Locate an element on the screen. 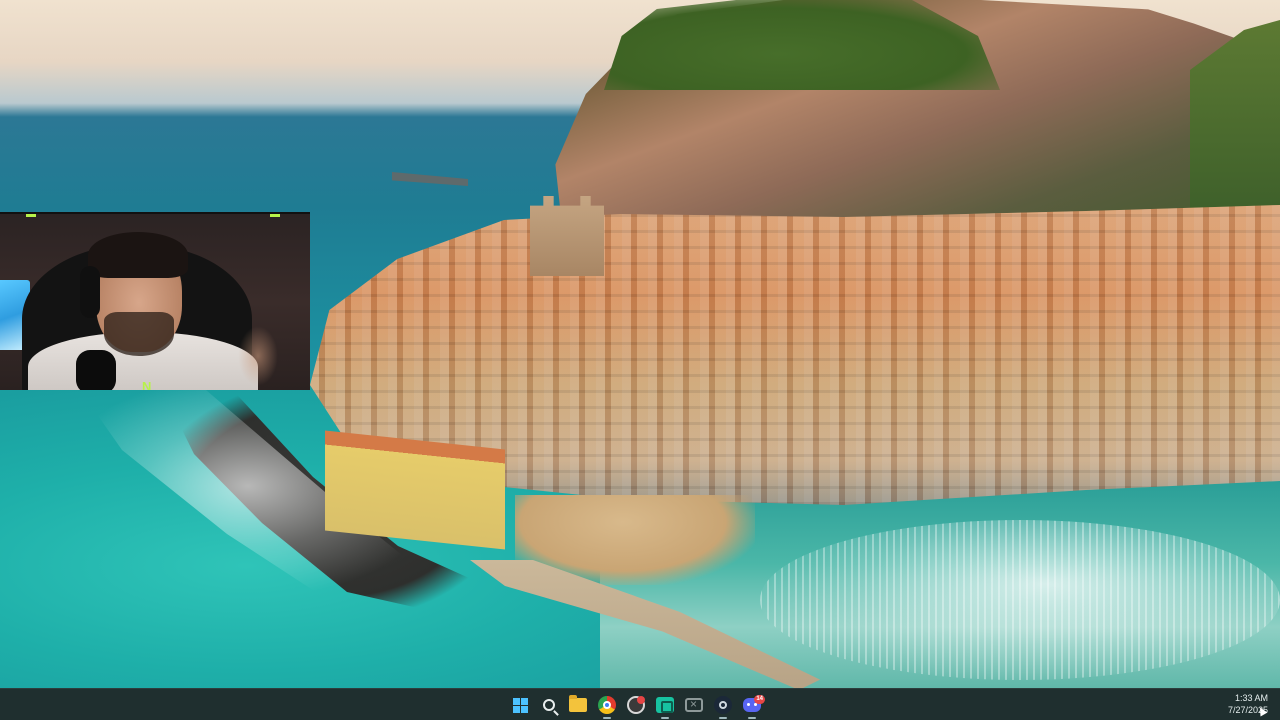  app-icon is located at coordinates (665, 705).